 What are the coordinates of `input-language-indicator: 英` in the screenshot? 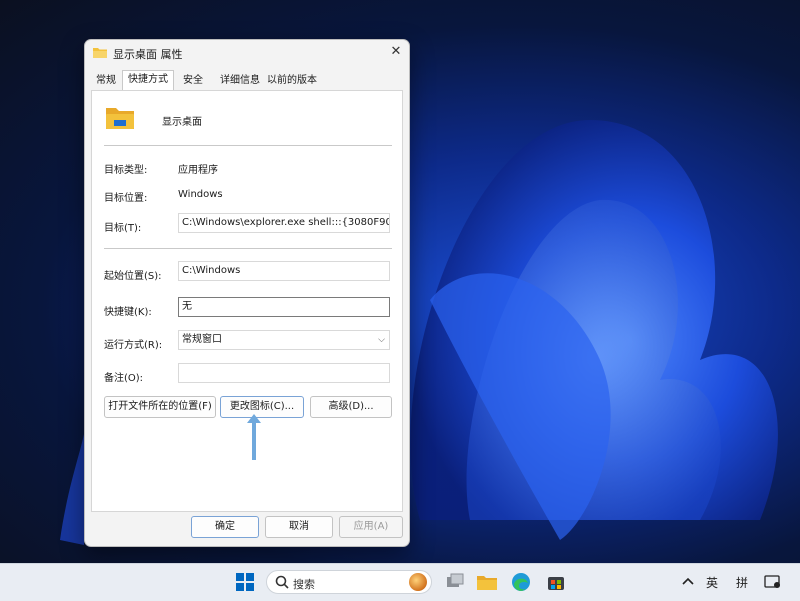 It's located at (712, 582).